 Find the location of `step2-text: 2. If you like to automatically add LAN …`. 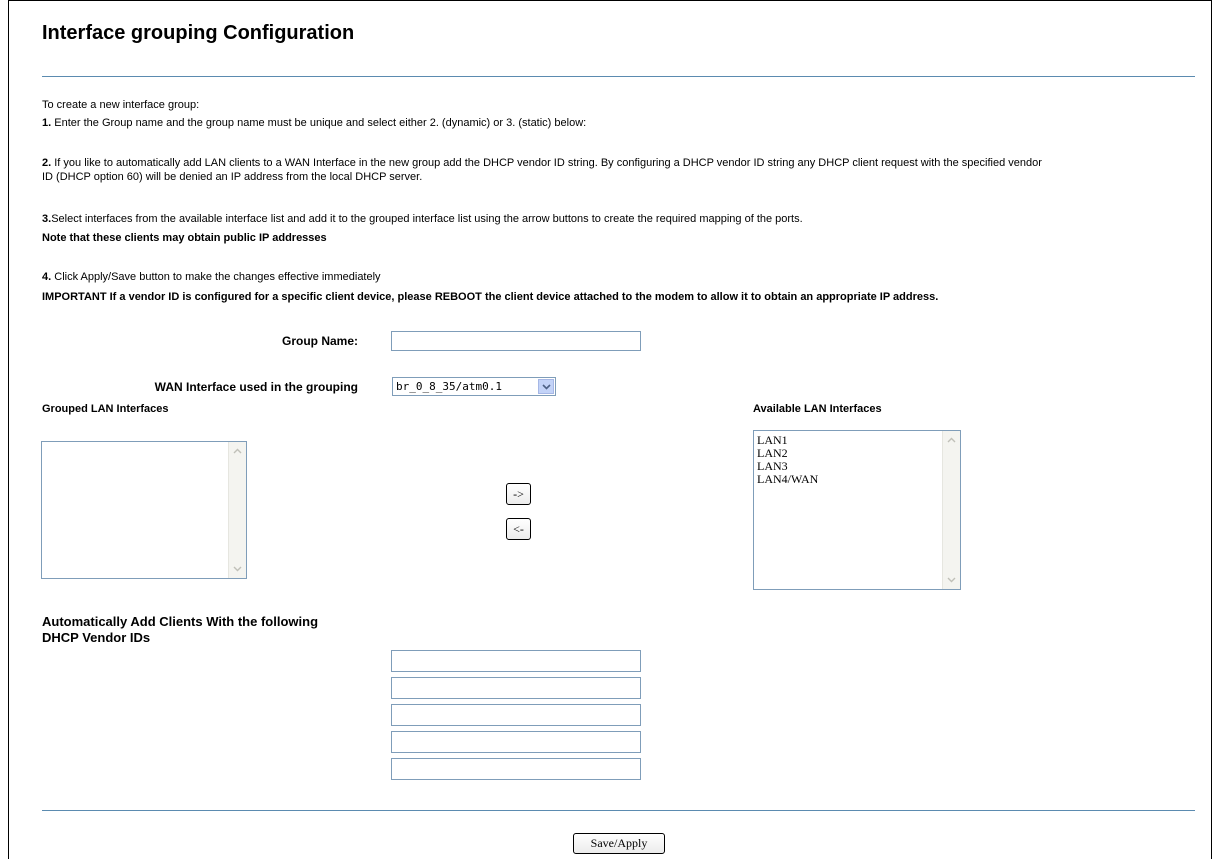

step2-text: 2. If you like to automatically add LAN … is located at coordinates (617, 170).